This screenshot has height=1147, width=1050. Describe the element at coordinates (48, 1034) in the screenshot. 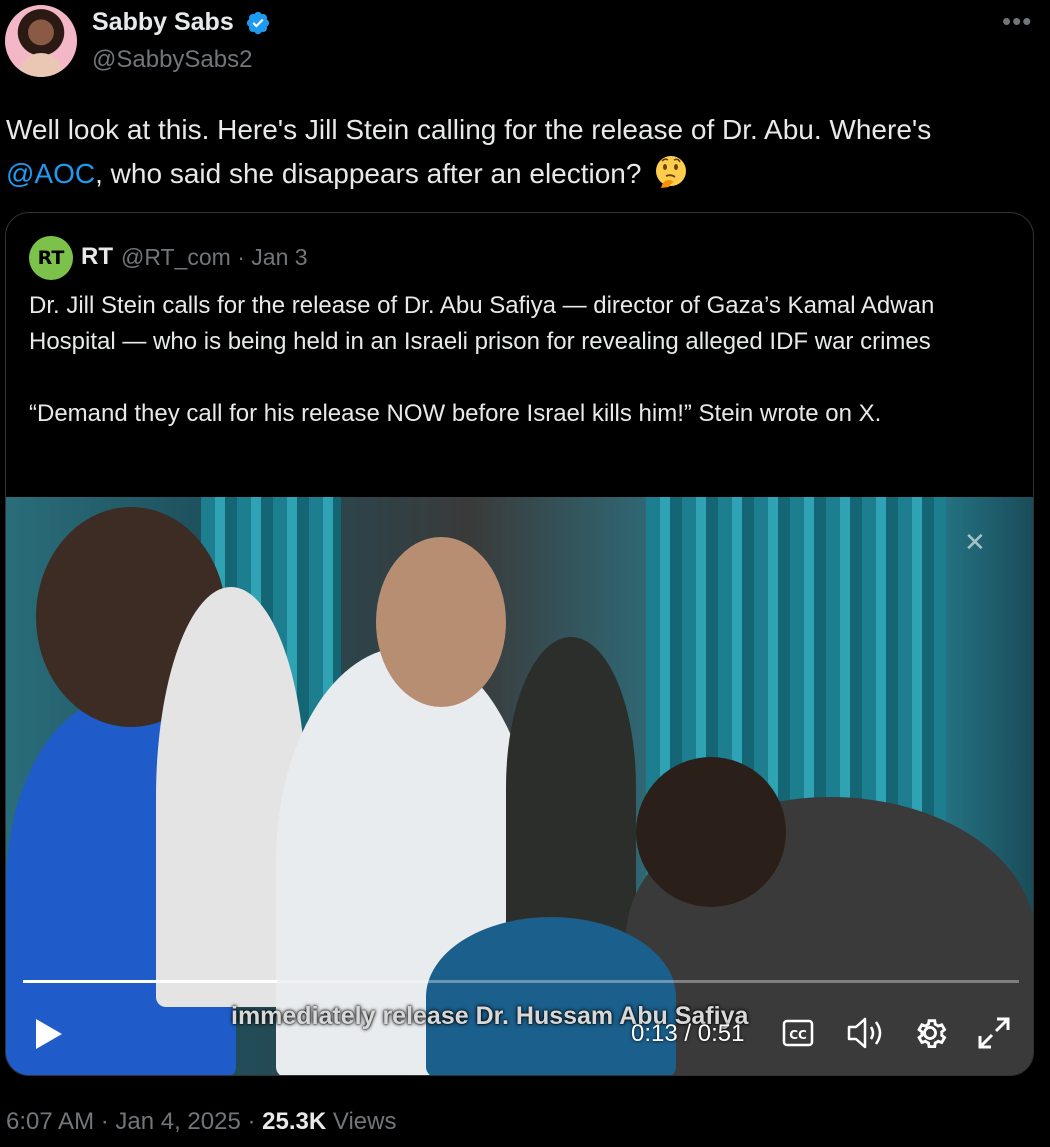

I see `play-icon` at that location.